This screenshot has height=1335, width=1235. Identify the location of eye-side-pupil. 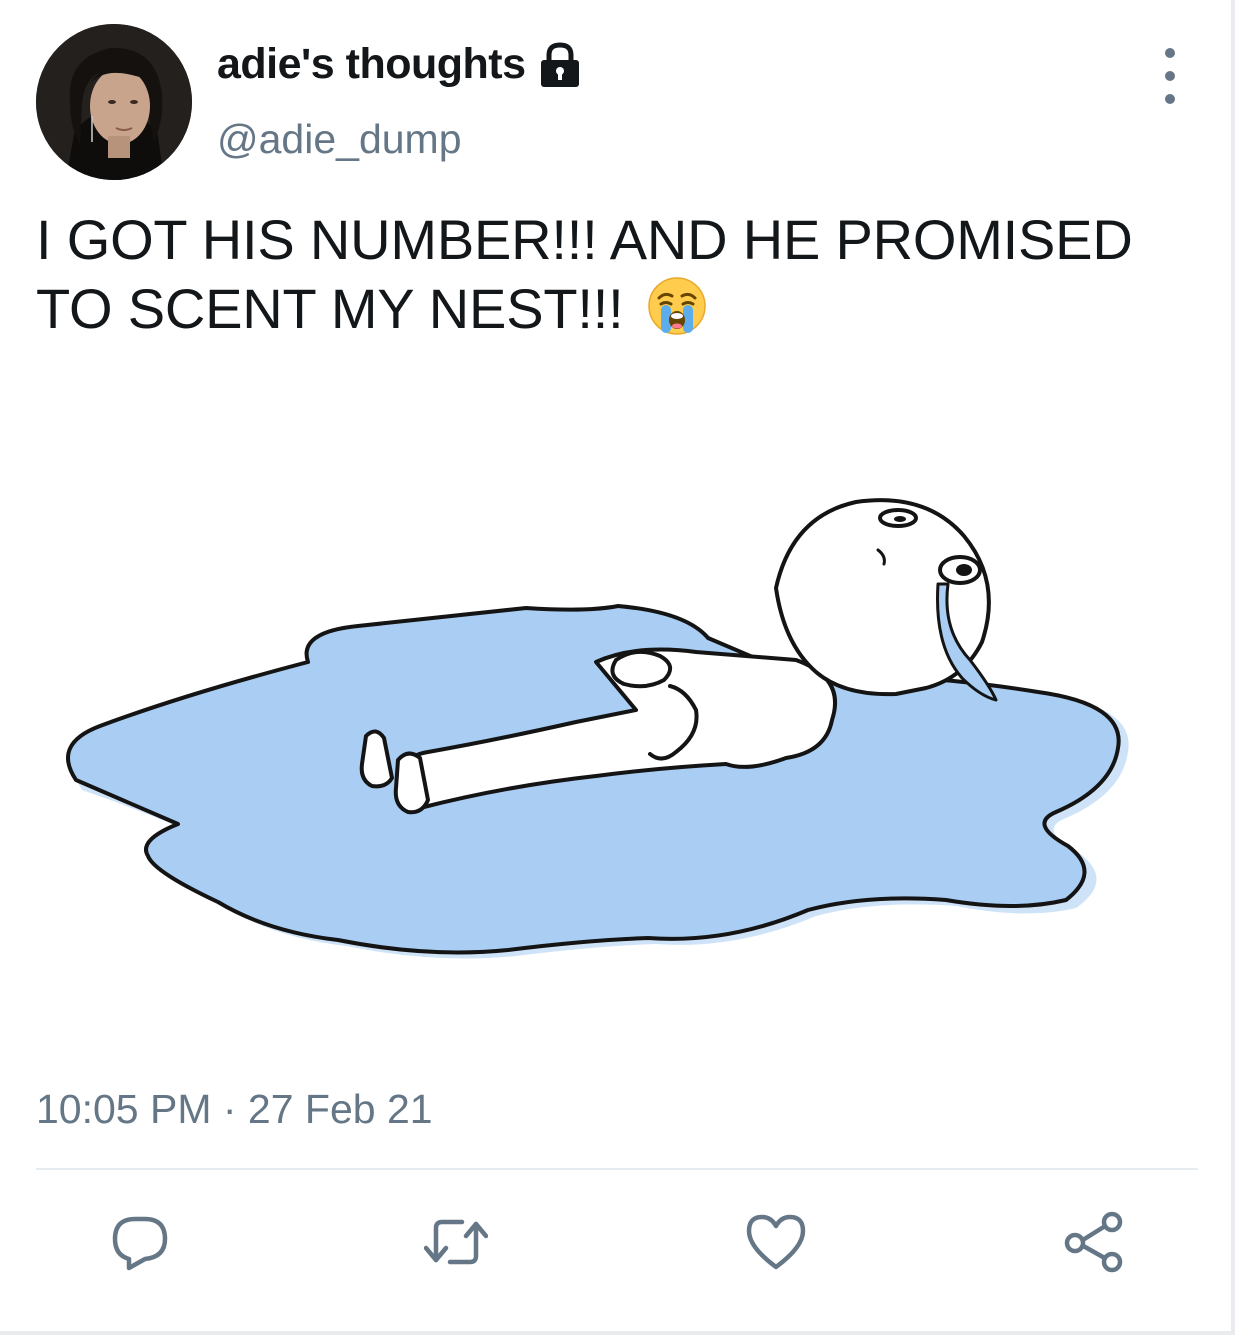
(964, 570).